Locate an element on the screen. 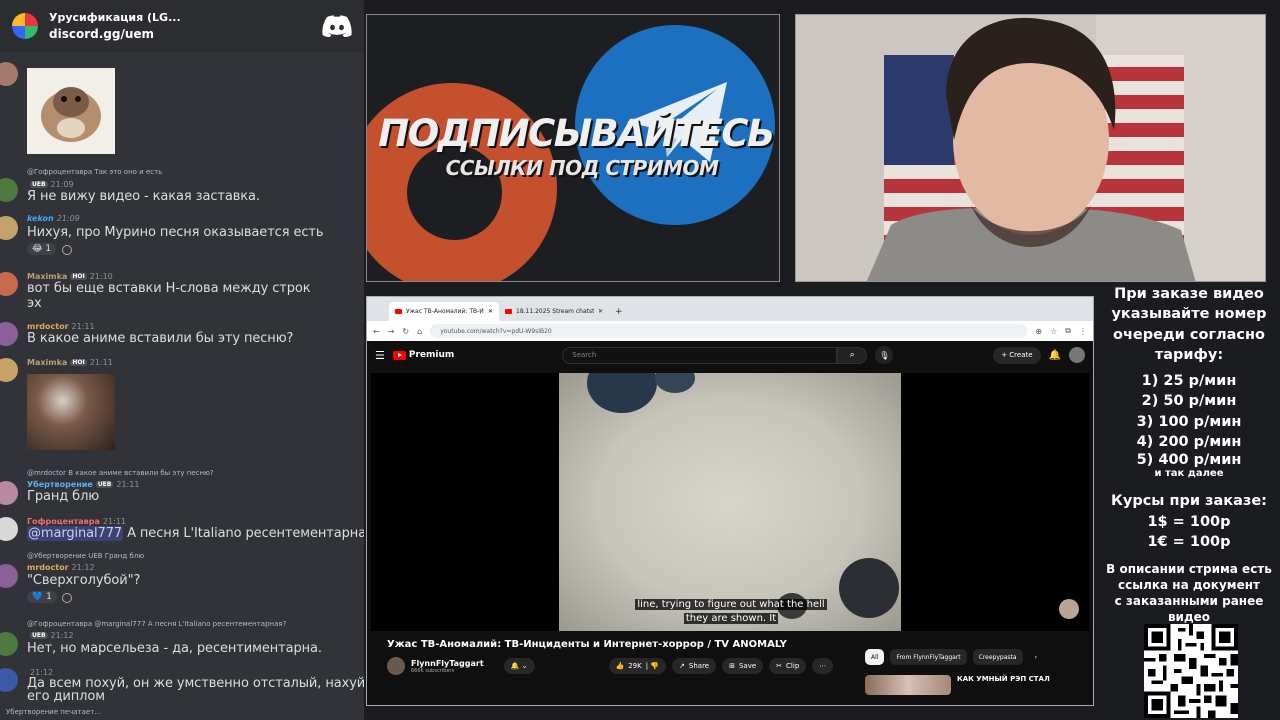 The width and height of the screenshot is (1280, 720). more-actions-button: ⋯ is located at coordinates (823, 666).